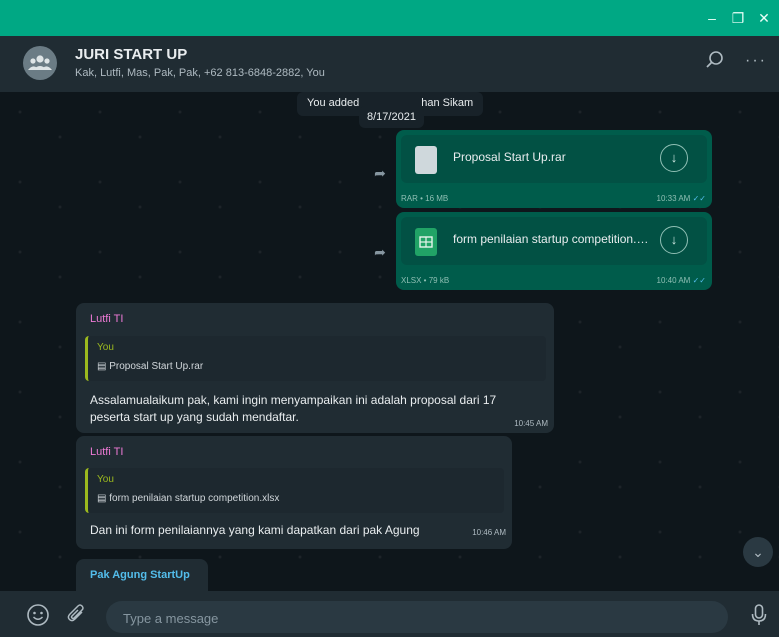 The width and height of the screenshot is (779, 637). What do you see at coordinates (764, 18) in the screenshot?
I see `close-icon: ✕` at bounding box center [764, 18].